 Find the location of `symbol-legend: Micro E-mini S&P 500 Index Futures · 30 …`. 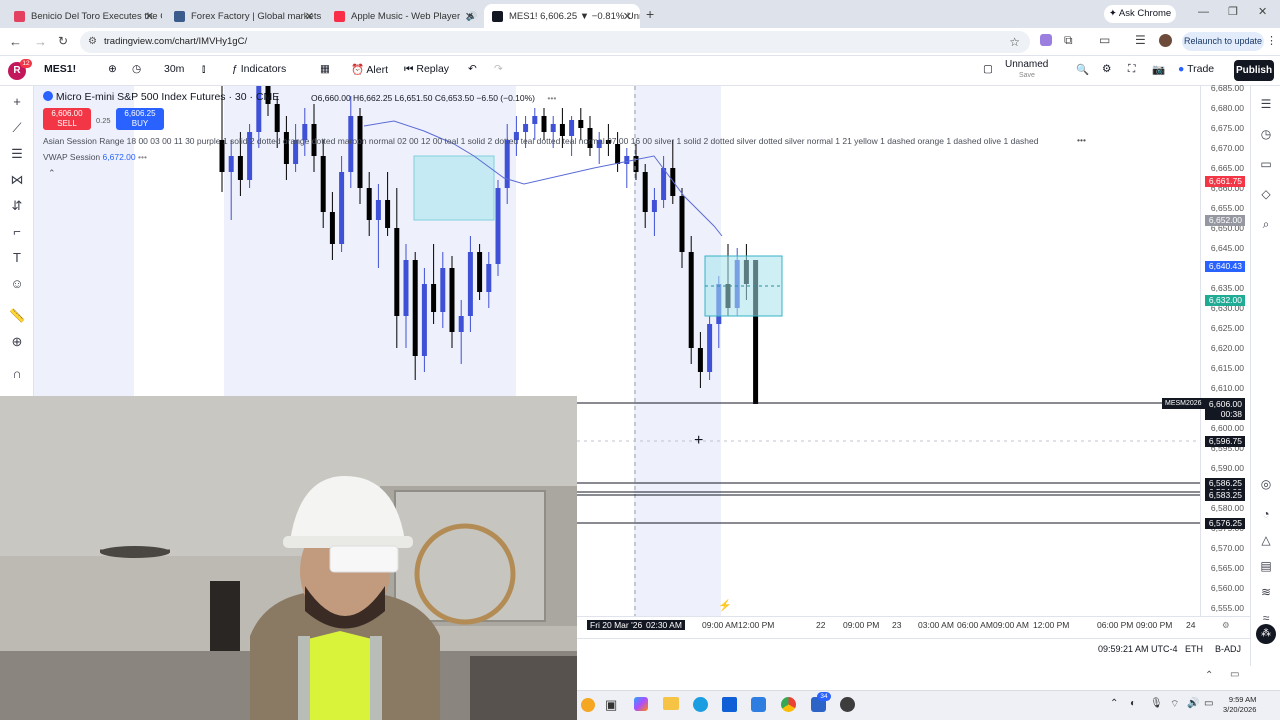

symbol-legend: Micro E-mini S&P 500 Index Futures · 30 … is located at coordinates (161, 97).